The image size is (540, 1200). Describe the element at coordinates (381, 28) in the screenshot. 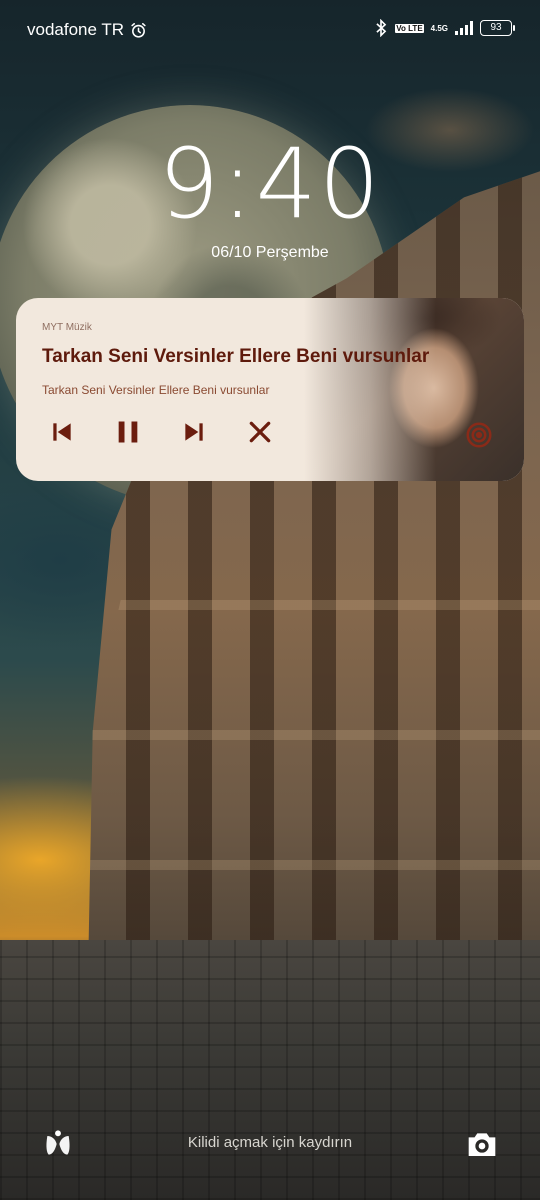

I see `bluetooth-icon` at that location.